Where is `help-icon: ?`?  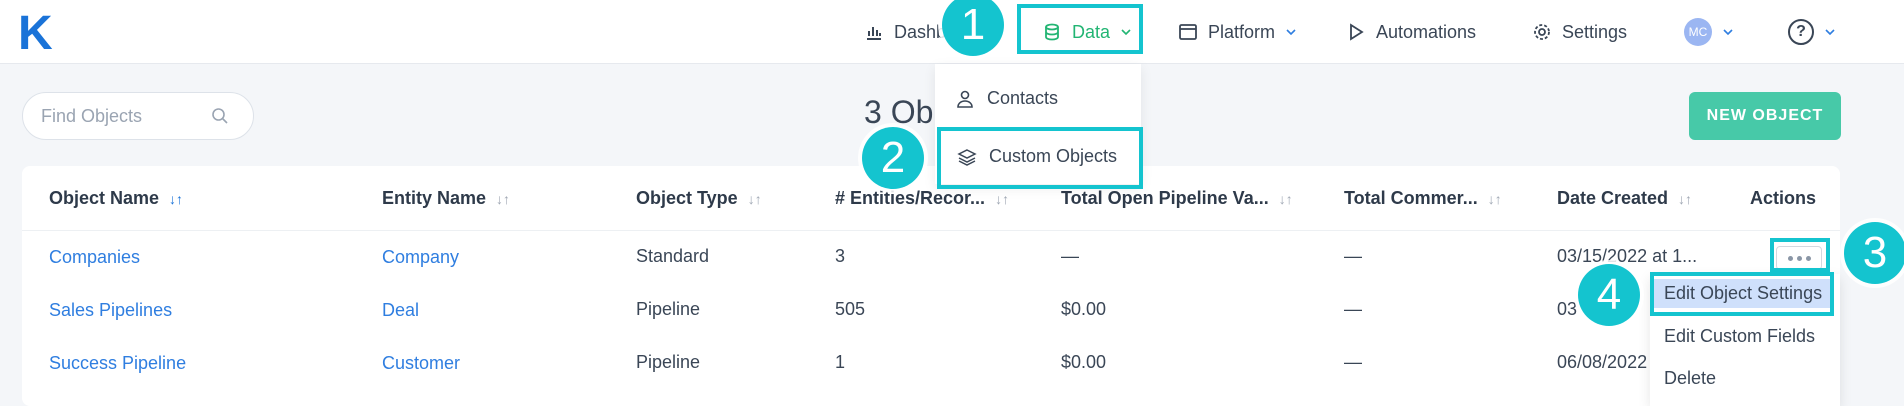 help-icon: ? is located at coordinates (1801, 32).